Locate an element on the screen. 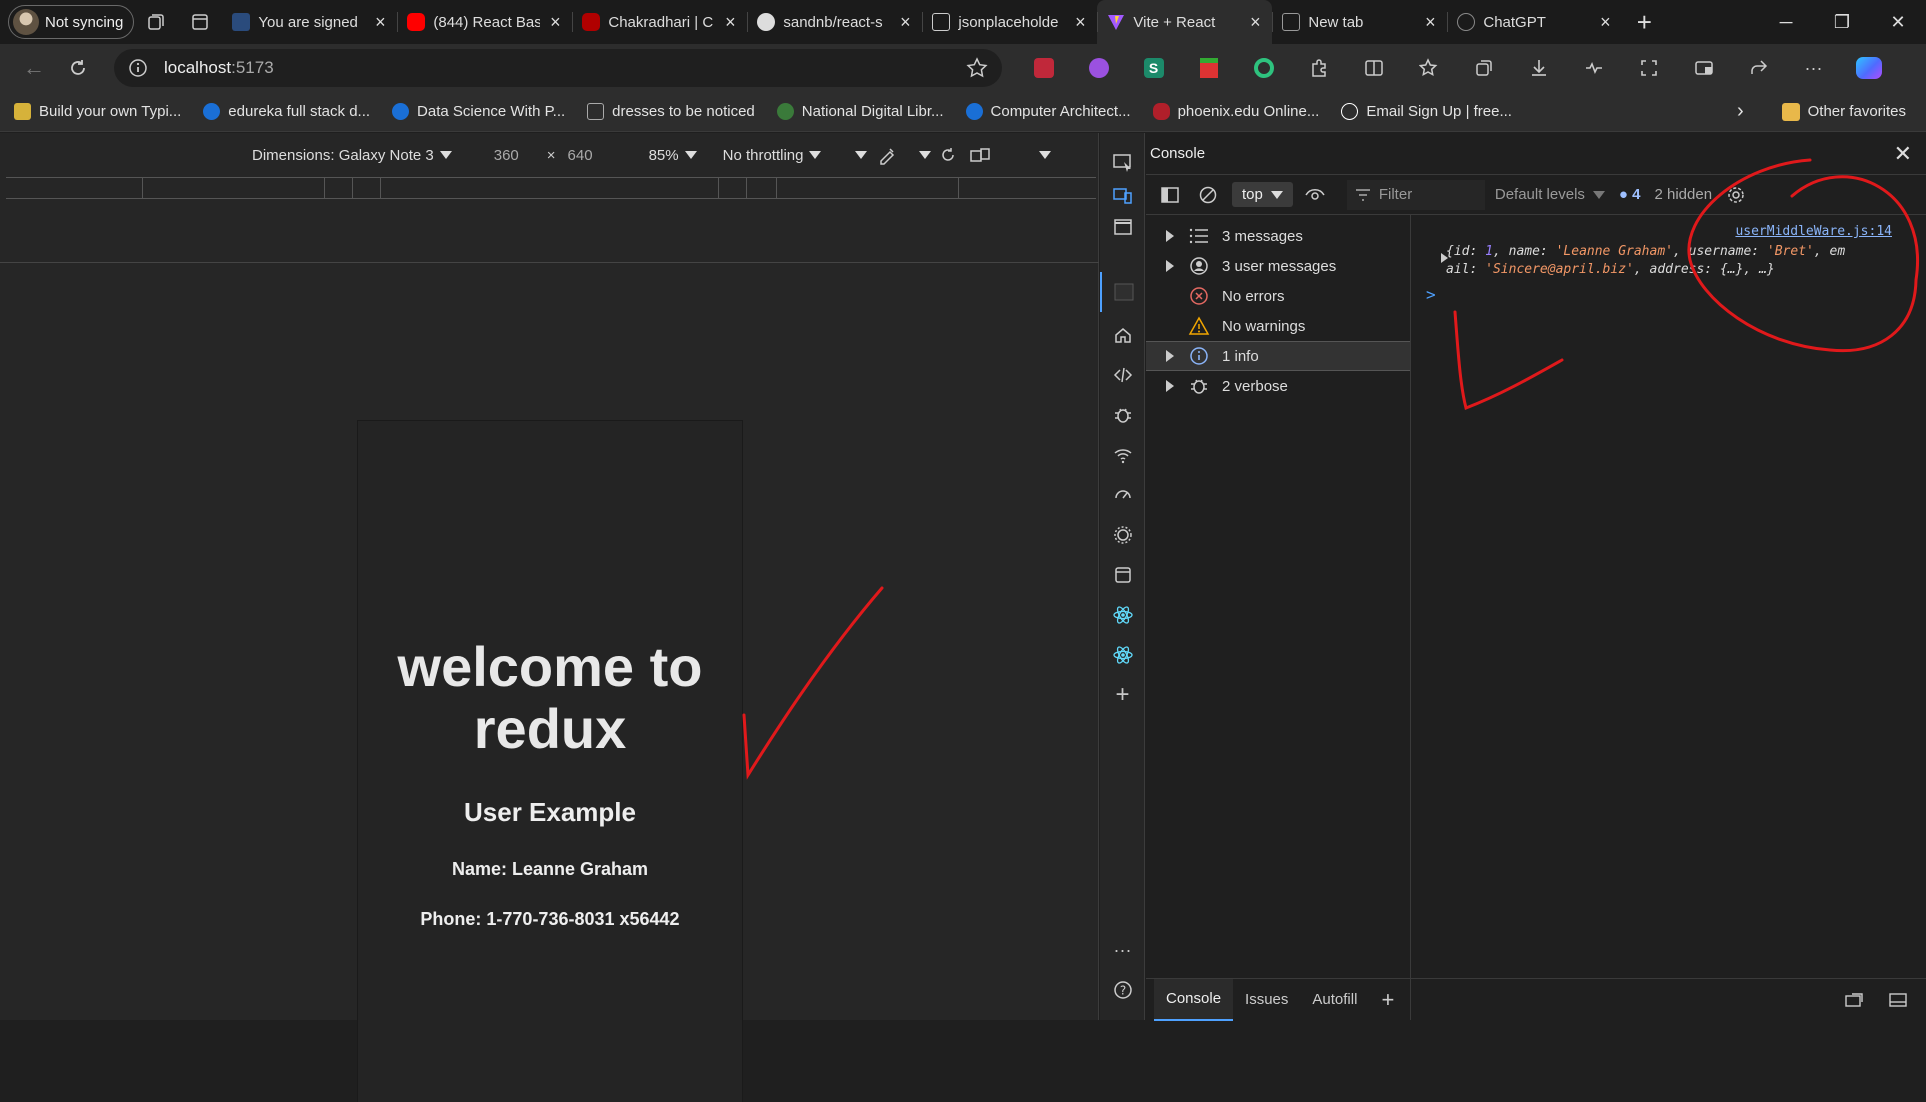 The image size is (1926, 1102). profile-button: Not syncing is located at coordinates (71, 22).